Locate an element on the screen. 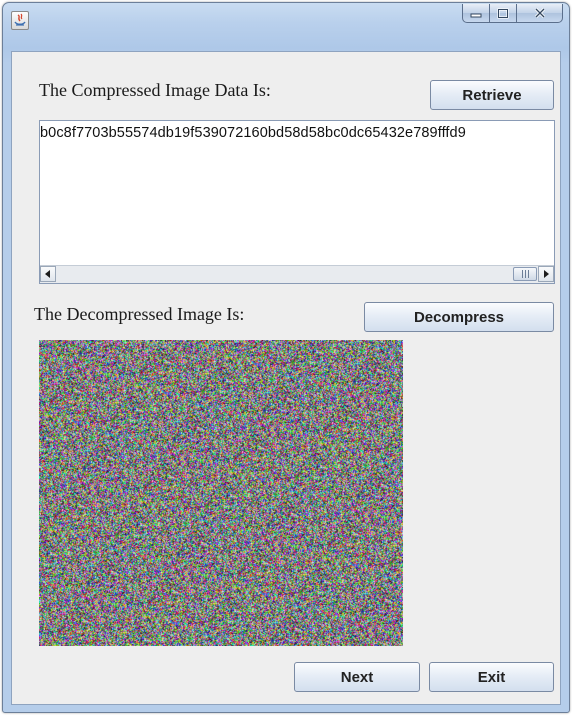 The width and height of the screenshot is (572, 715). arrow-right-icon is located at coordinates (546, 274).